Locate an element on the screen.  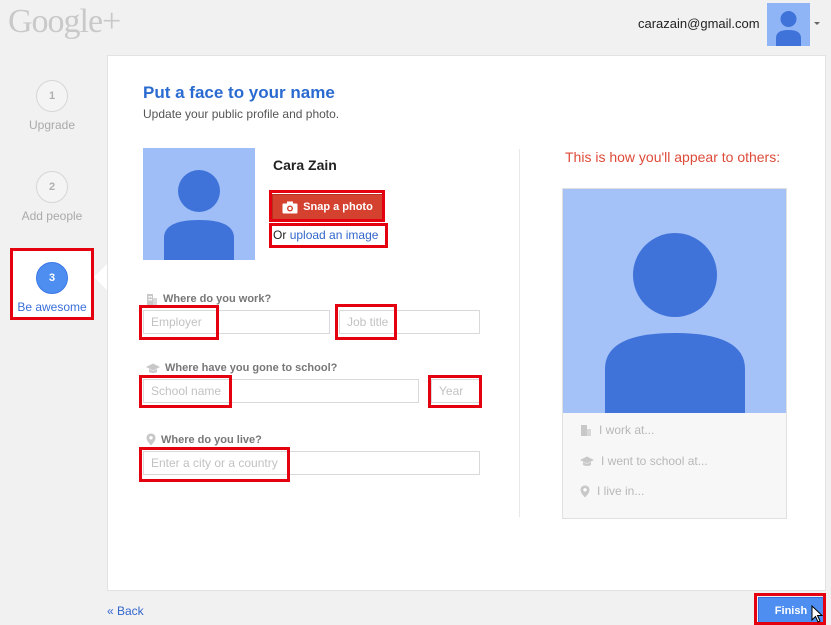
account-avatar is located at coordinates (788, 24).